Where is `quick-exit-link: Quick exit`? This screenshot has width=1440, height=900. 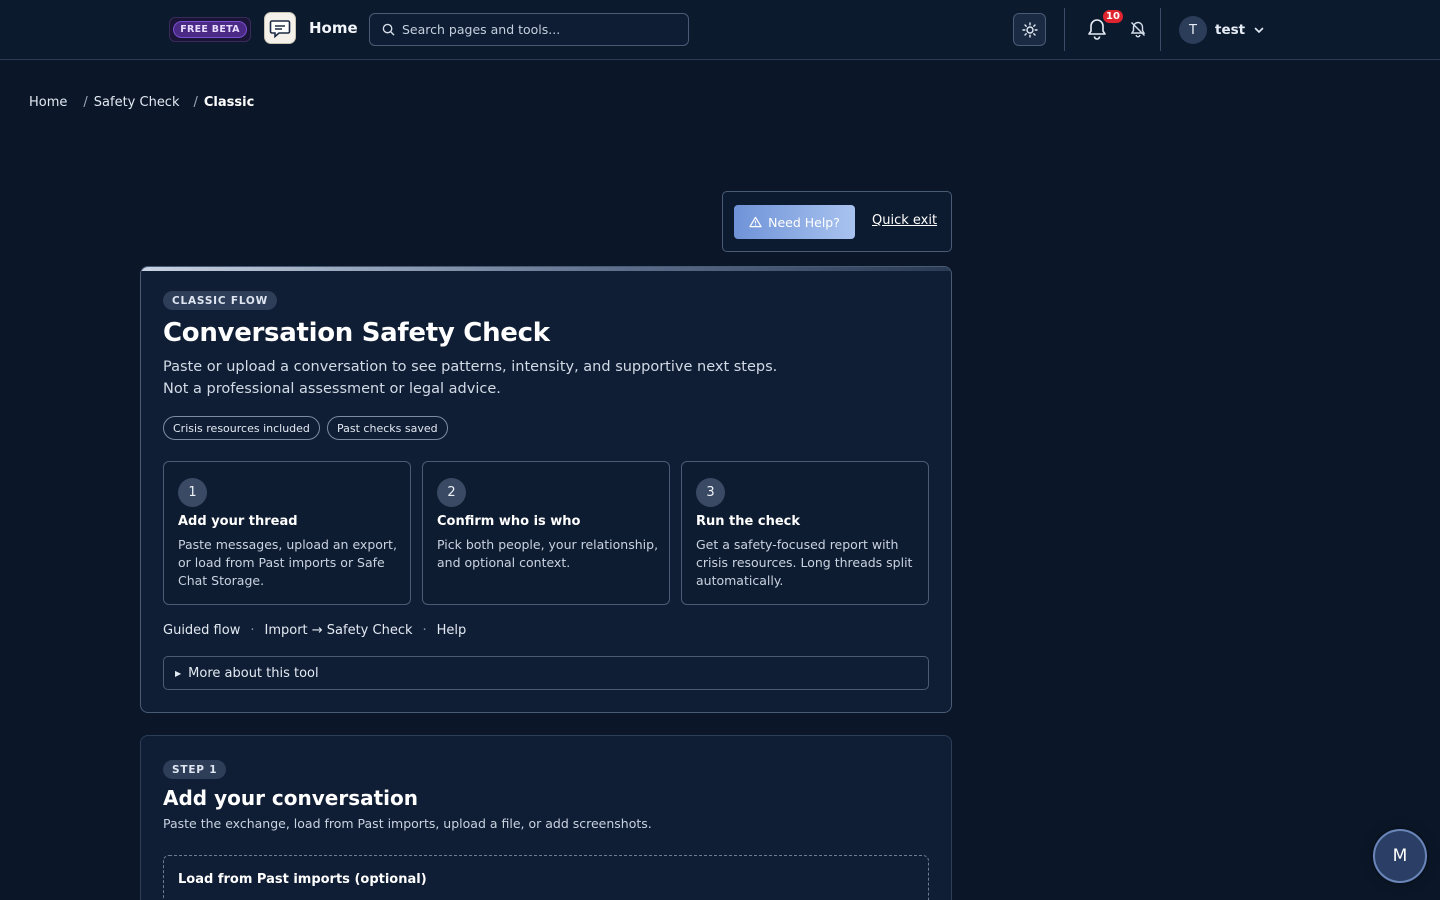 quick-exit-link: Quick exit is located at coordinates (904, 220).